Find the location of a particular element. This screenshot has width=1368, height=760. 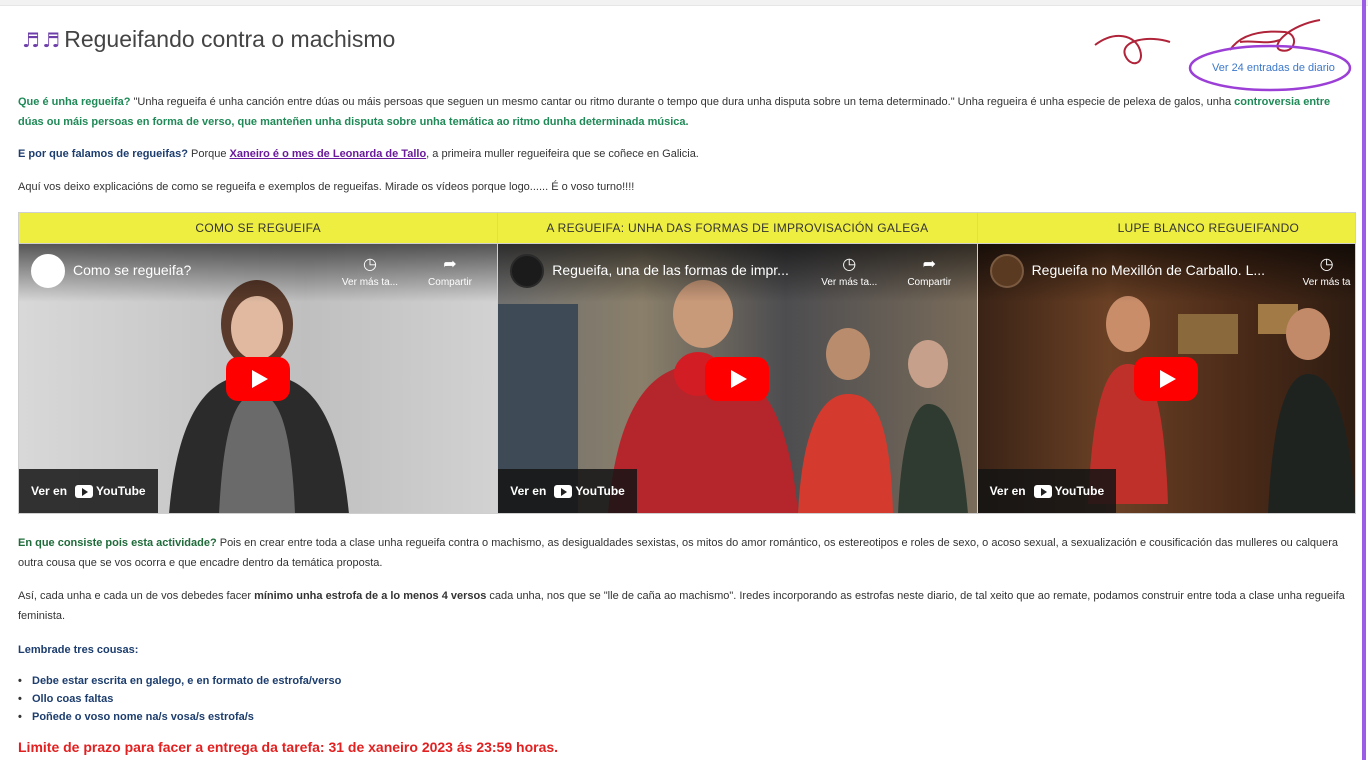

view-diary-entries-link: Ver 24 entradas de diario is located at coordinates (1273, 68).